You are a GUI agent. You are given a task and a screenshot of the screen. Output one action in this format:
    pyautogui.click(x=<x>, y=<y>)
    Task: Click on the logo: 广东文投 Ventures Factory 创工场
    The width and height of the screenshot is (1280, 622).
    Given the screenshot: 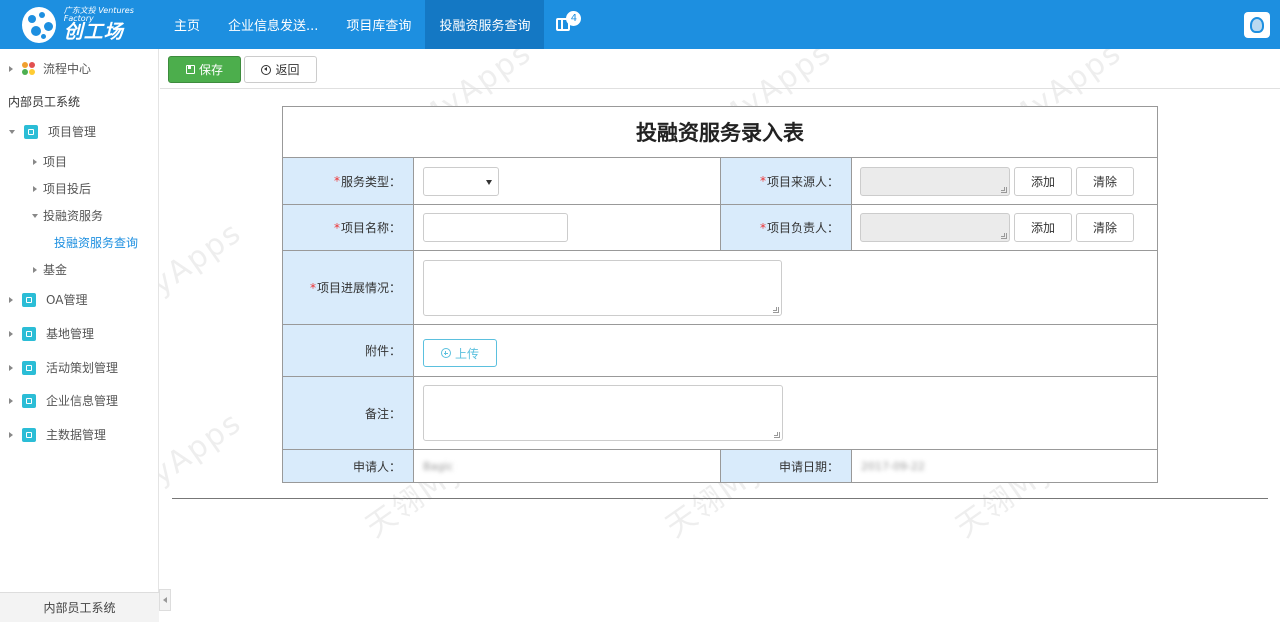 What is the action you would take?
    pyautogui.click(x=80, y=24)
    